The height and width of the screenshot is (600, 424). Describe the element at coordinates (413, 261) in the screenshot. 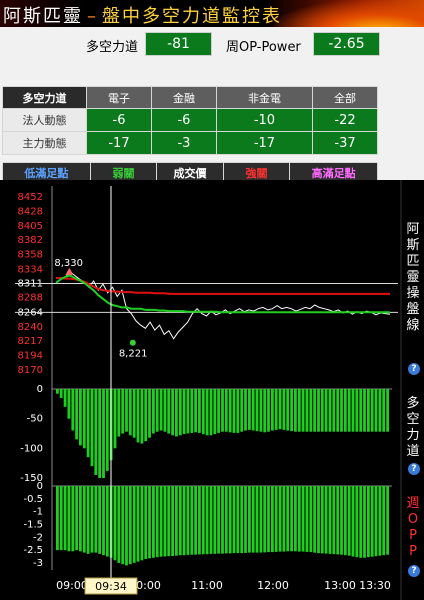

I see `vertical-char: 匹` at that location.